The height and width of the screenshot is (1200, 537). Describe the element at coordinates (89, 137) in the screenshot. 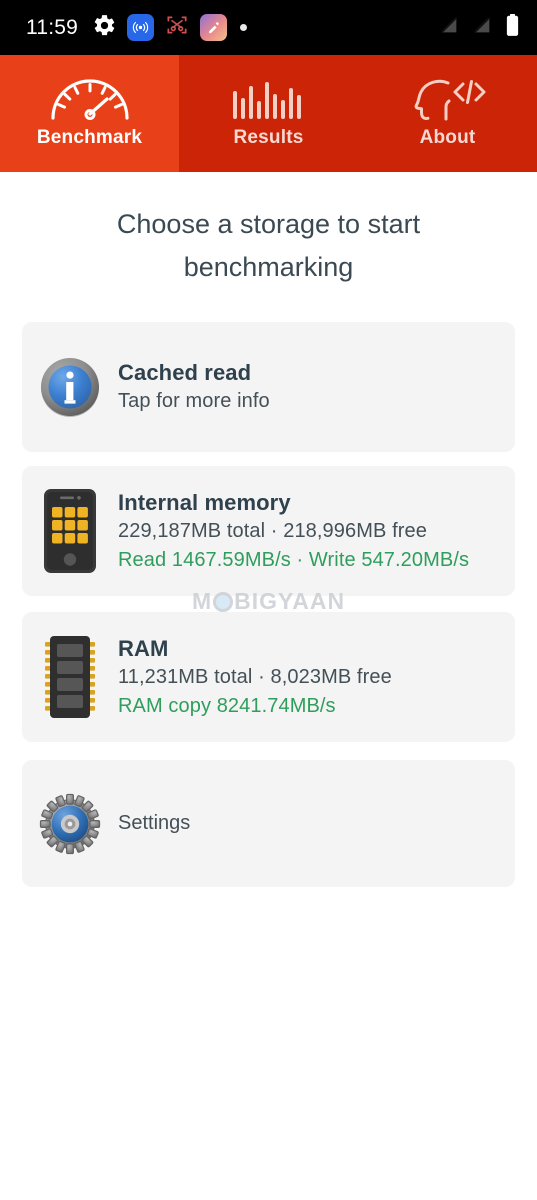

I see `tab-benchmark-label: Benchmark` at that location.